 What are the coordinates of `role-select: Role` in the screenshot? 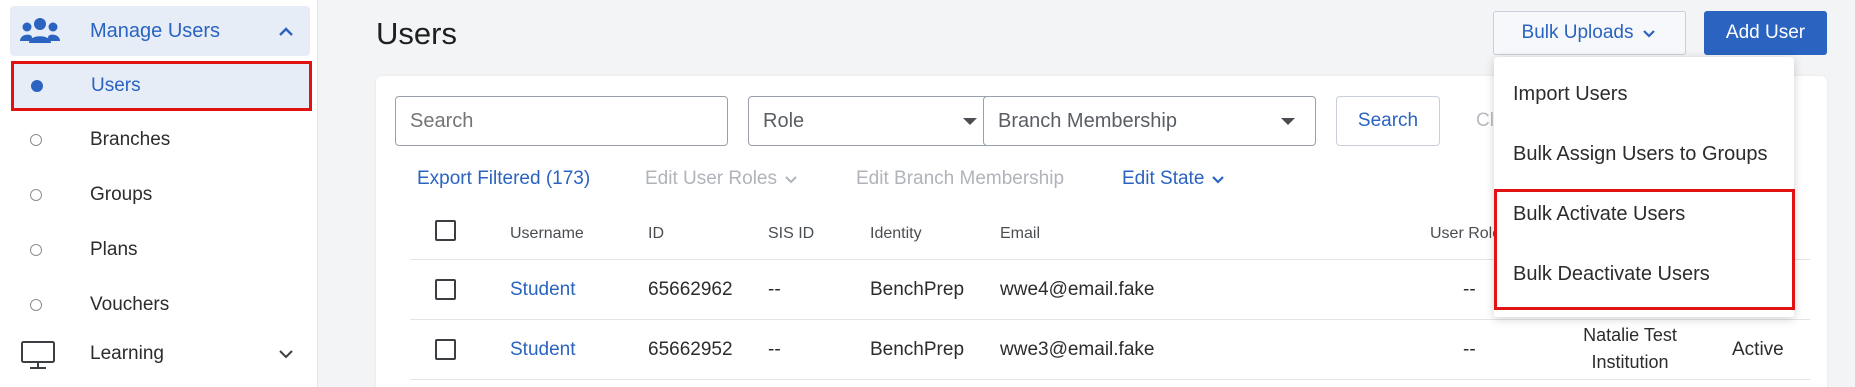 It's located at (873, 121).